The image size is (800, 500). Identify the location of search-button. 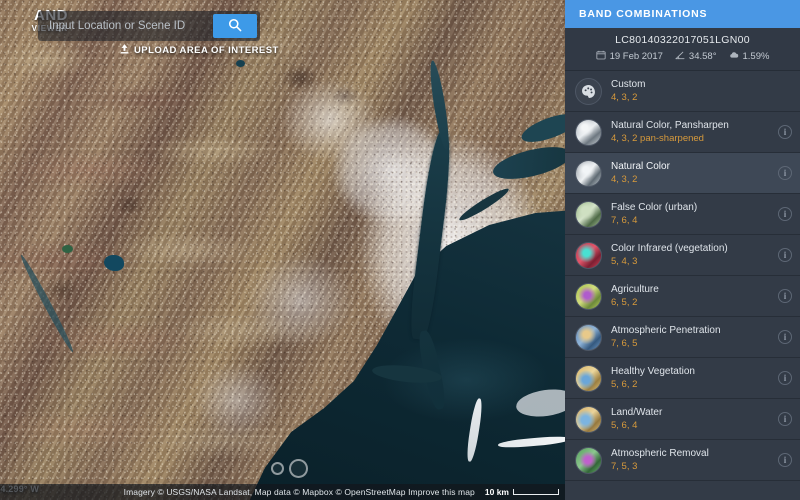
(235, 26).